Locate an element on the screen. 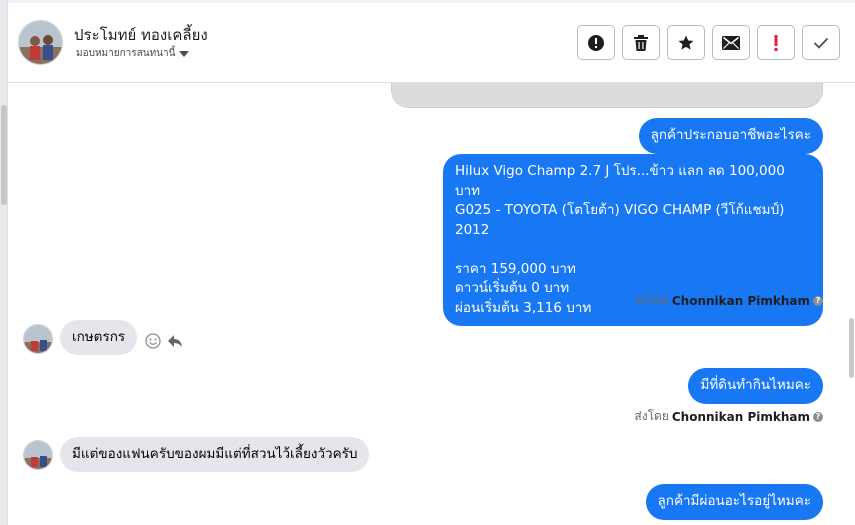 The image size is (855, 525). star-icon is located at coordinates (686, 42).